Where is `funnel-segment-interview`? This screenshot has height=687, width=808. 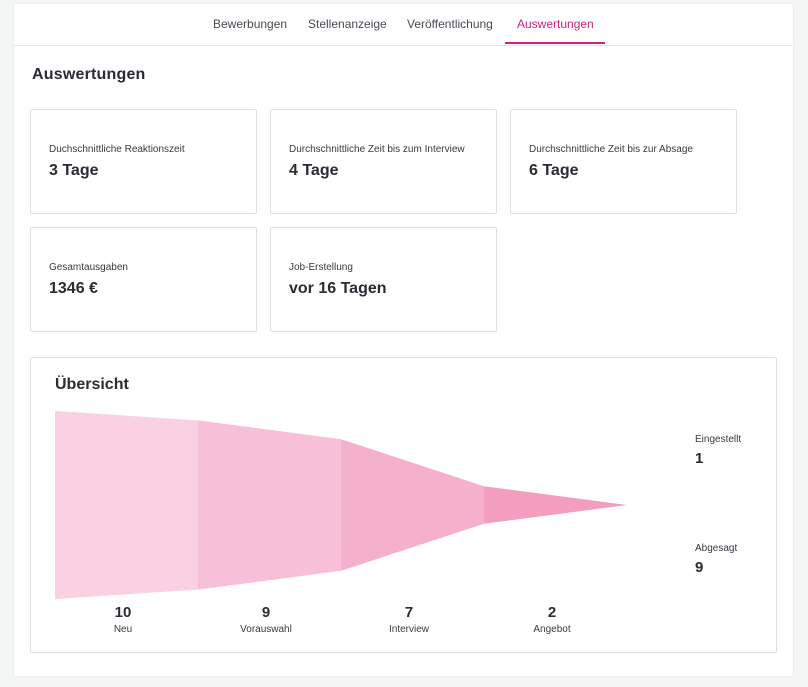 funnel-segment-interview is located at coordinates (412, 505).